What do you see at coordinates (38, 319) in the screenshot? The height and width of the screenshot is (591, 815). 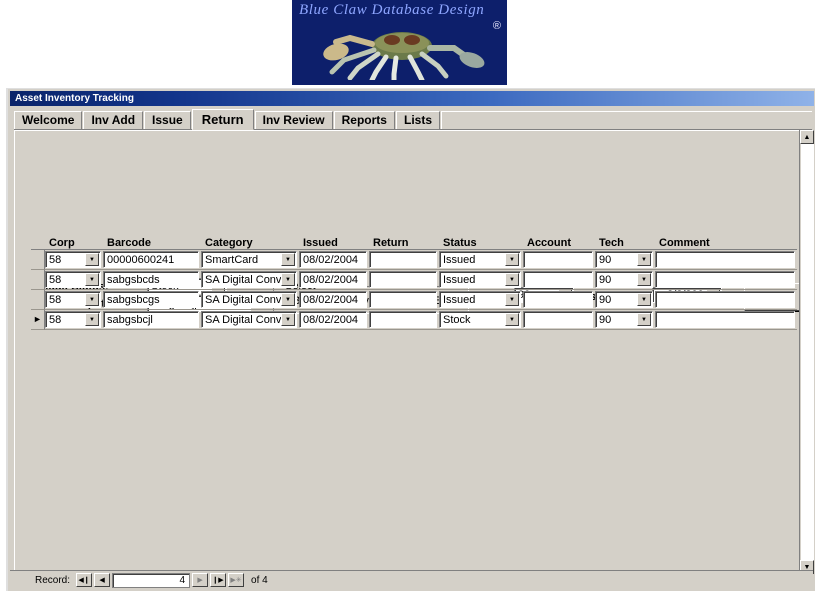 I see `row-selector-current: ►` at bounding box center [38, 319].